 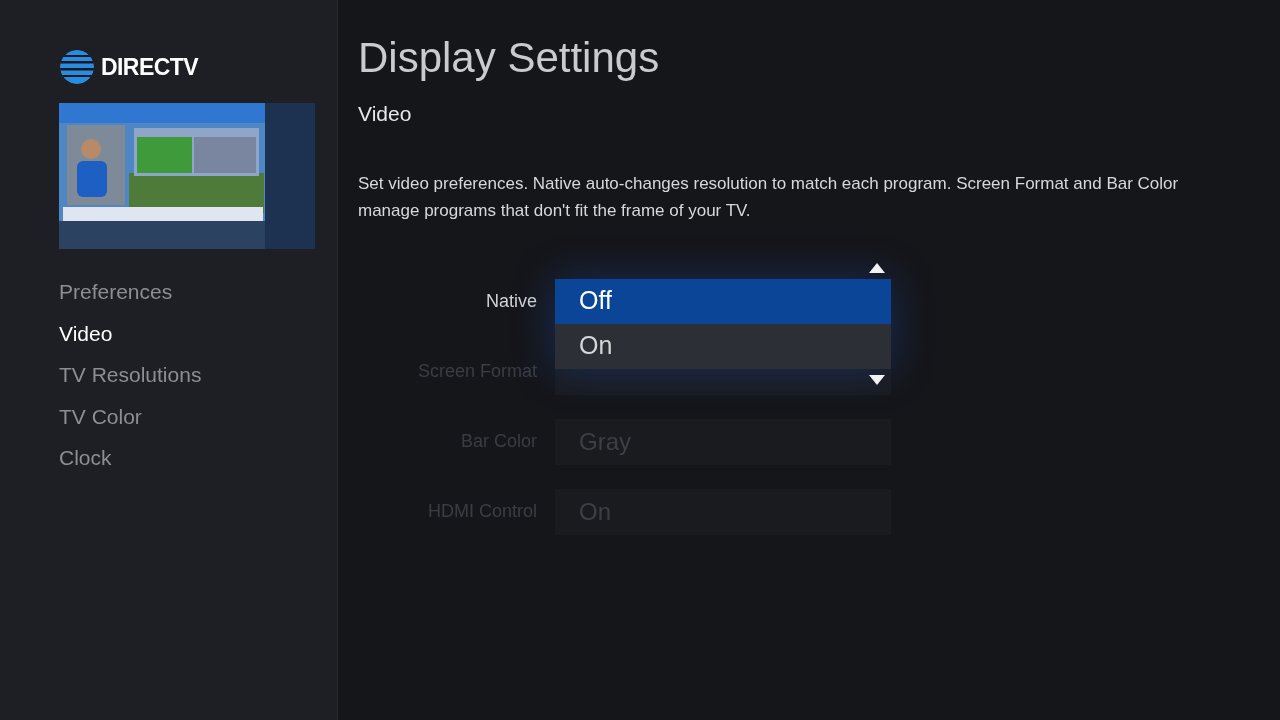 What do you see at coordinates (769, 197) in the screenshot?
I see `description: Set video preferences. Native auto-changes resolution to match each program. Screen Format and Bar Color manage programs that don't fit the frame of your TV.` at bounding box center [769, 197].